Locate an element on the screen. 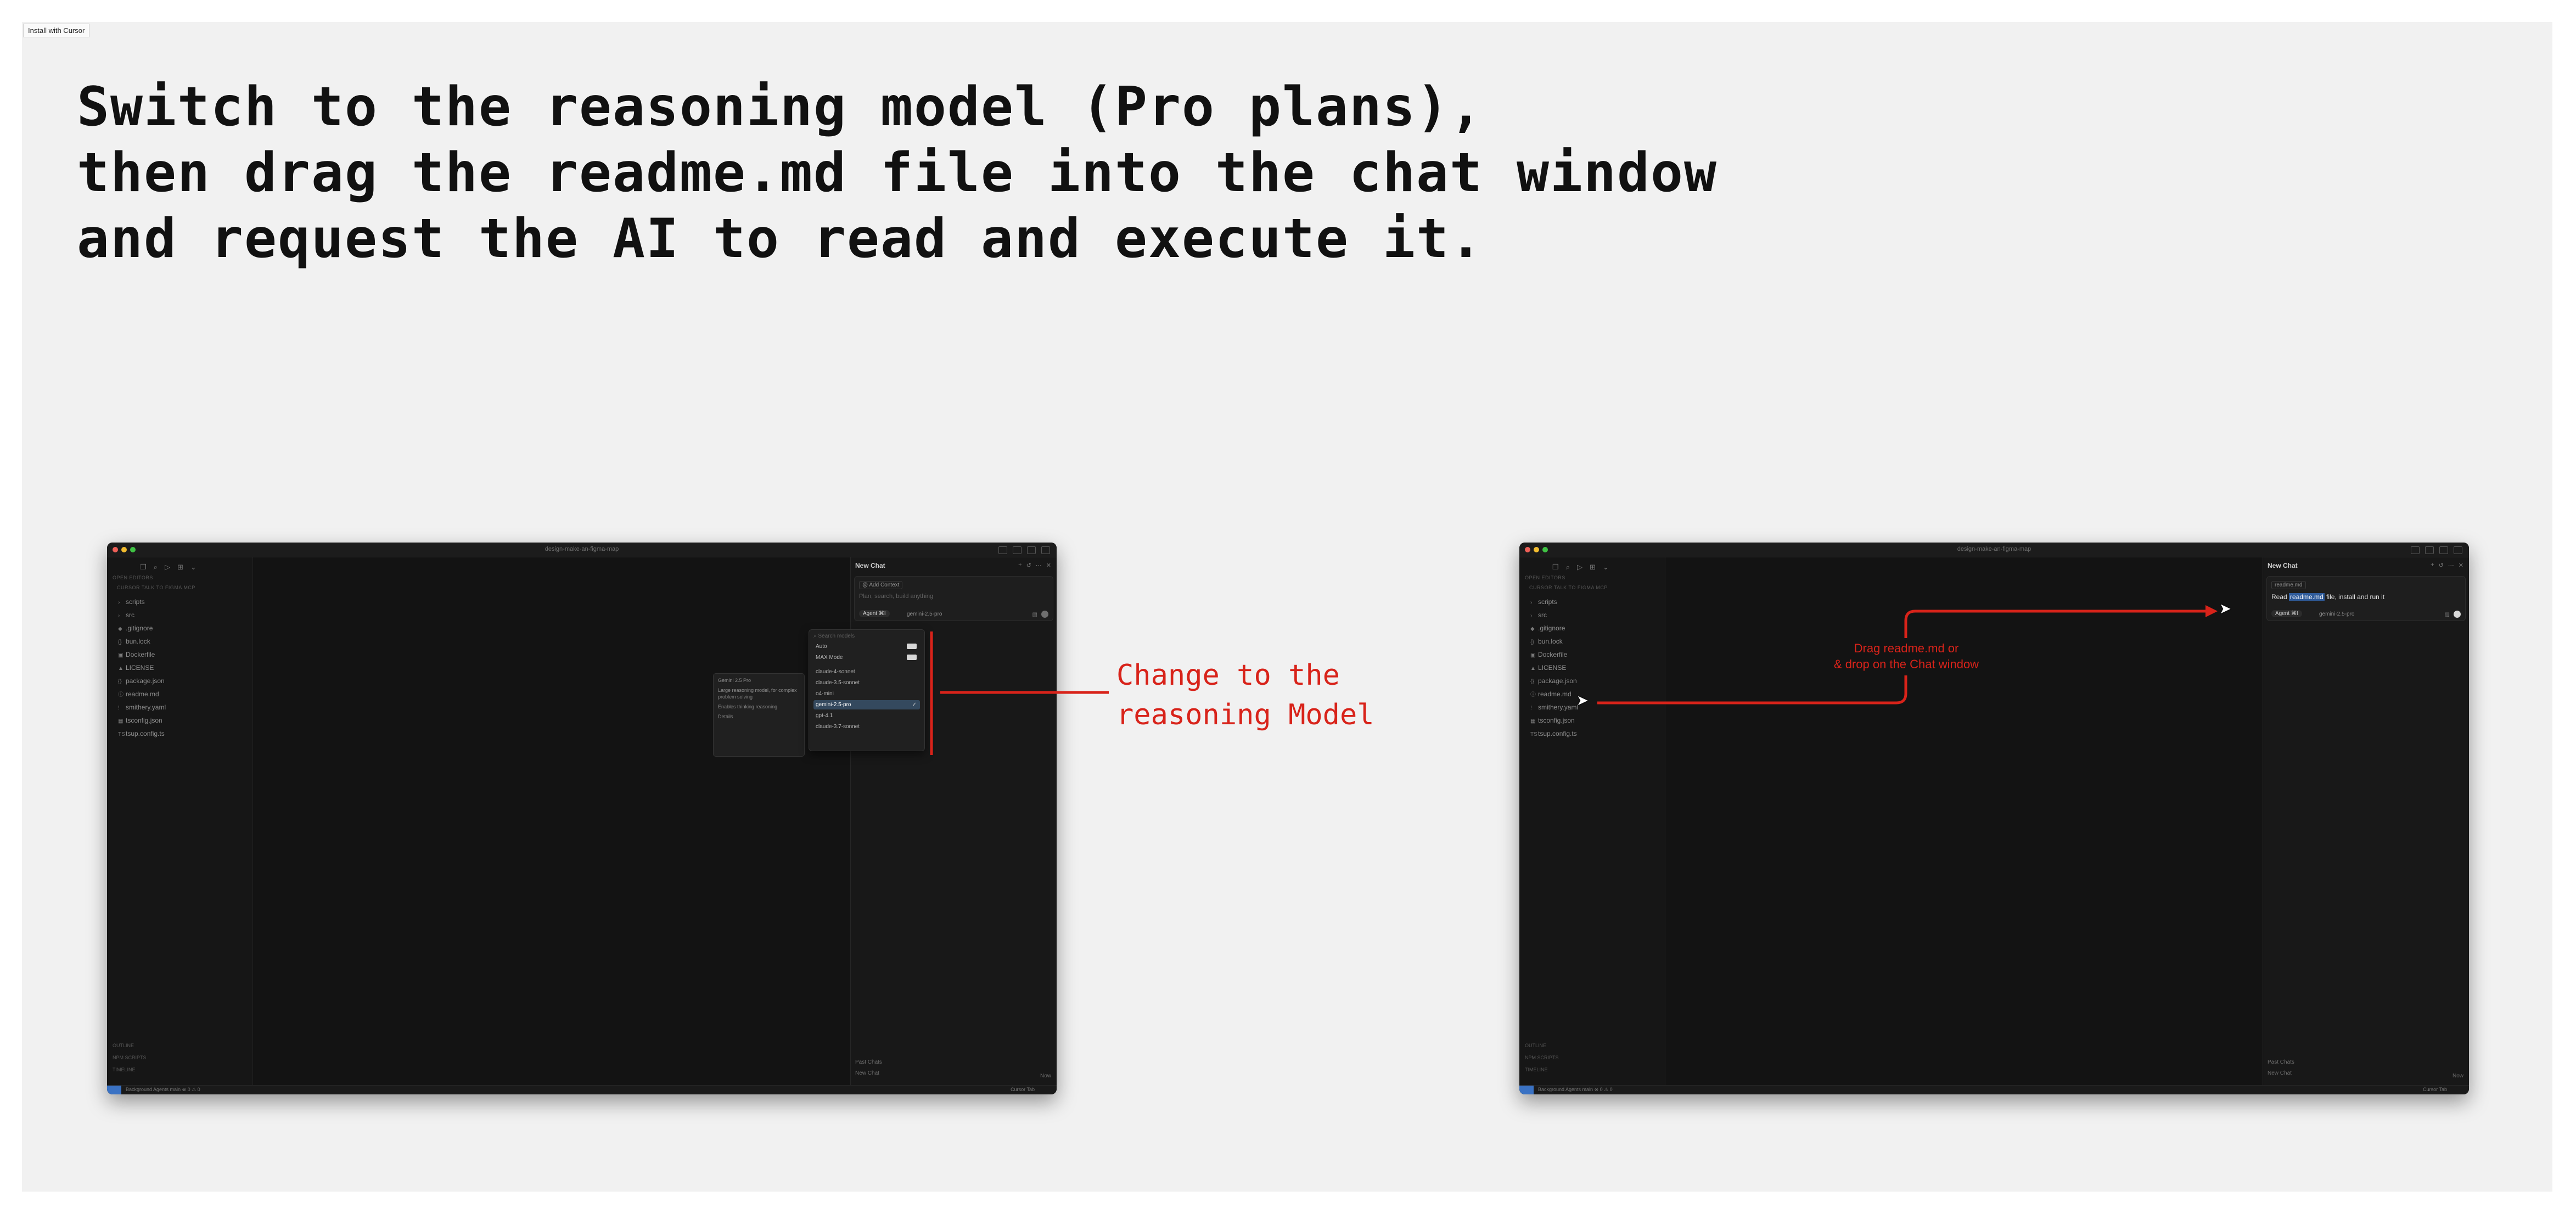  model-option: gpt-4.1 is located at coordinates (867, 715).